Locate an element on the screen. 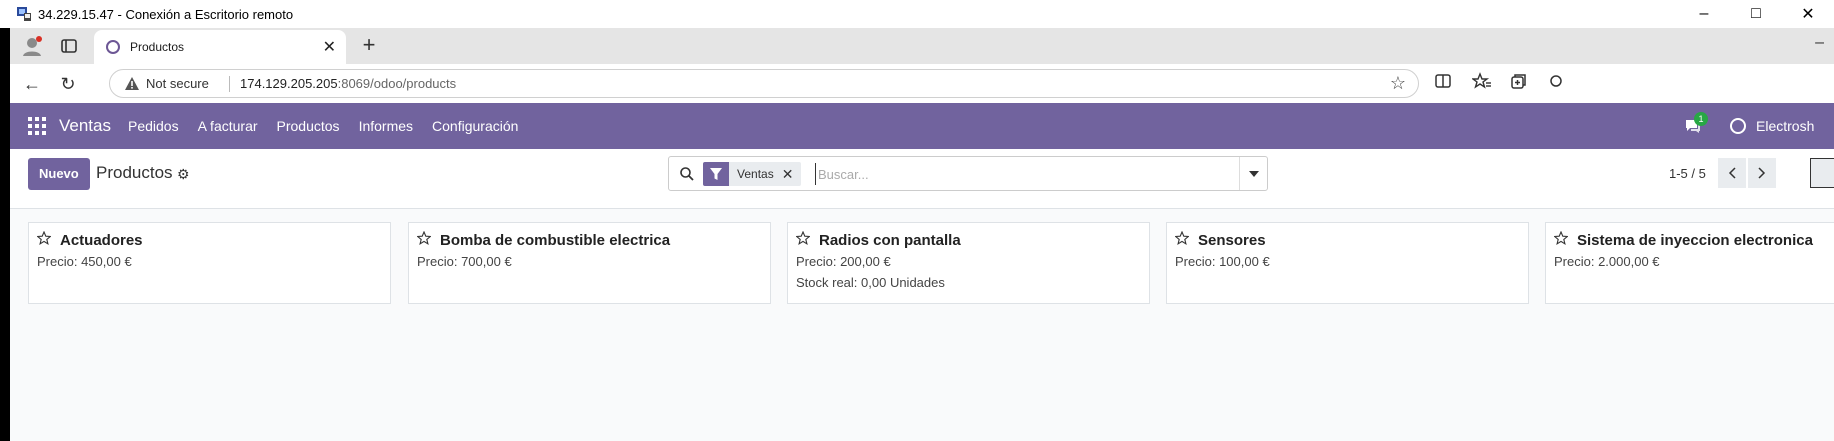 The width and height of the screenshot is (1834, 441). control-panel: Nuevo Productos ⚙ Ventas ✕ 1-5 / 5 is located at coordinates (922, 179).